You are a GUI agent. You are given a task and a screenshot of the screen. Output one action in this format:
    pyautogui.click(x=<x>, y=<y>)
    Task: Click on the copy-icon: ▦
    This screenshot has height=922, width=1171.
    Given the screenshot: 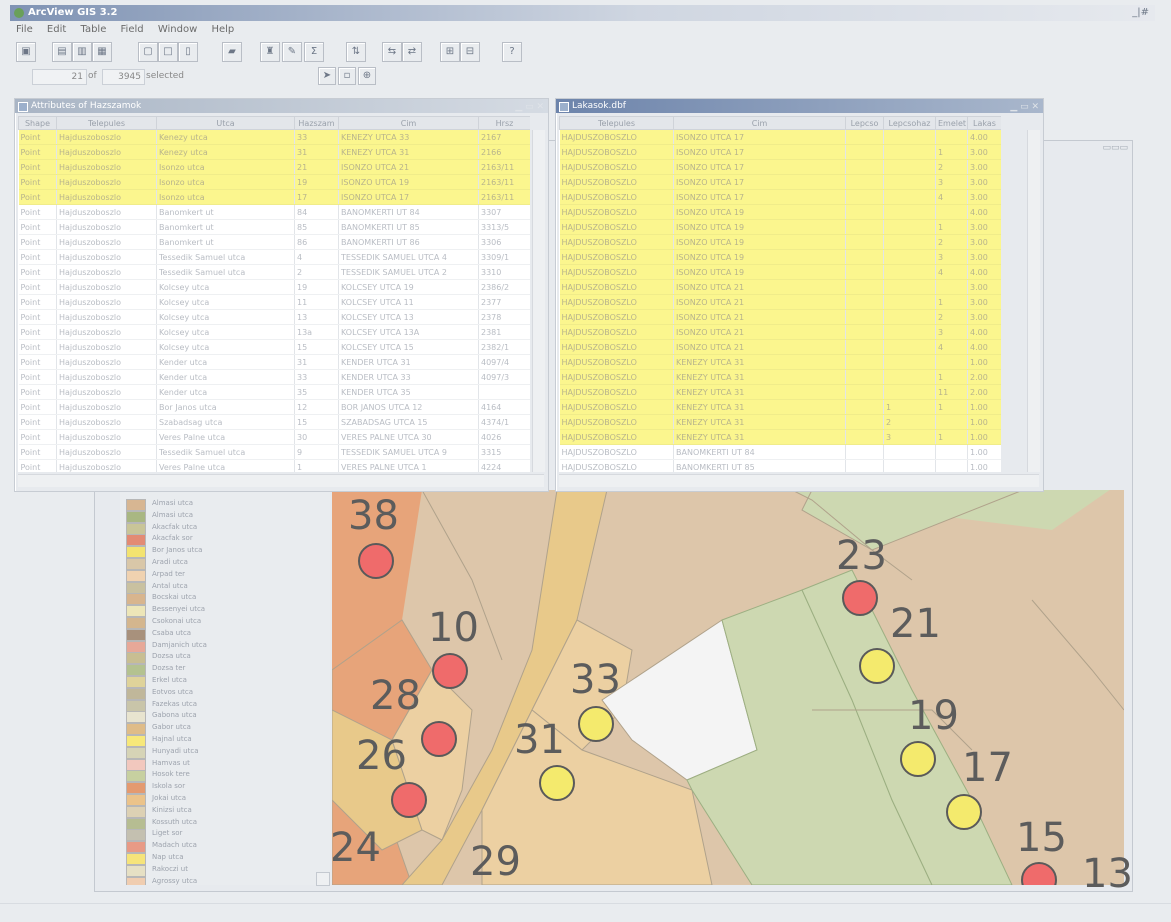 What is the action you would take?
    pyautogui.click(x=102, y=52)
    